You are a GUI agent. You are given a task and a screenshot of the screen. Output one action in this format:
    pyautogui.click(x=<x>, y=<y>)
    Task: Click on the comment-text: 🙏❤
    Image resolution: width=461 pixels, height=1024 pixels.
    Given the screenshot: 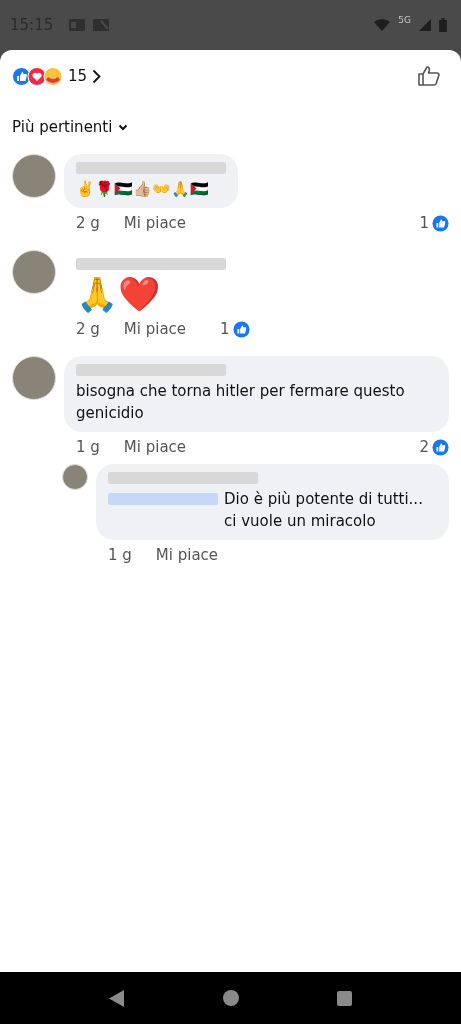 What is the action you would take?
    pyautogui.click(x=118, y=294)
    